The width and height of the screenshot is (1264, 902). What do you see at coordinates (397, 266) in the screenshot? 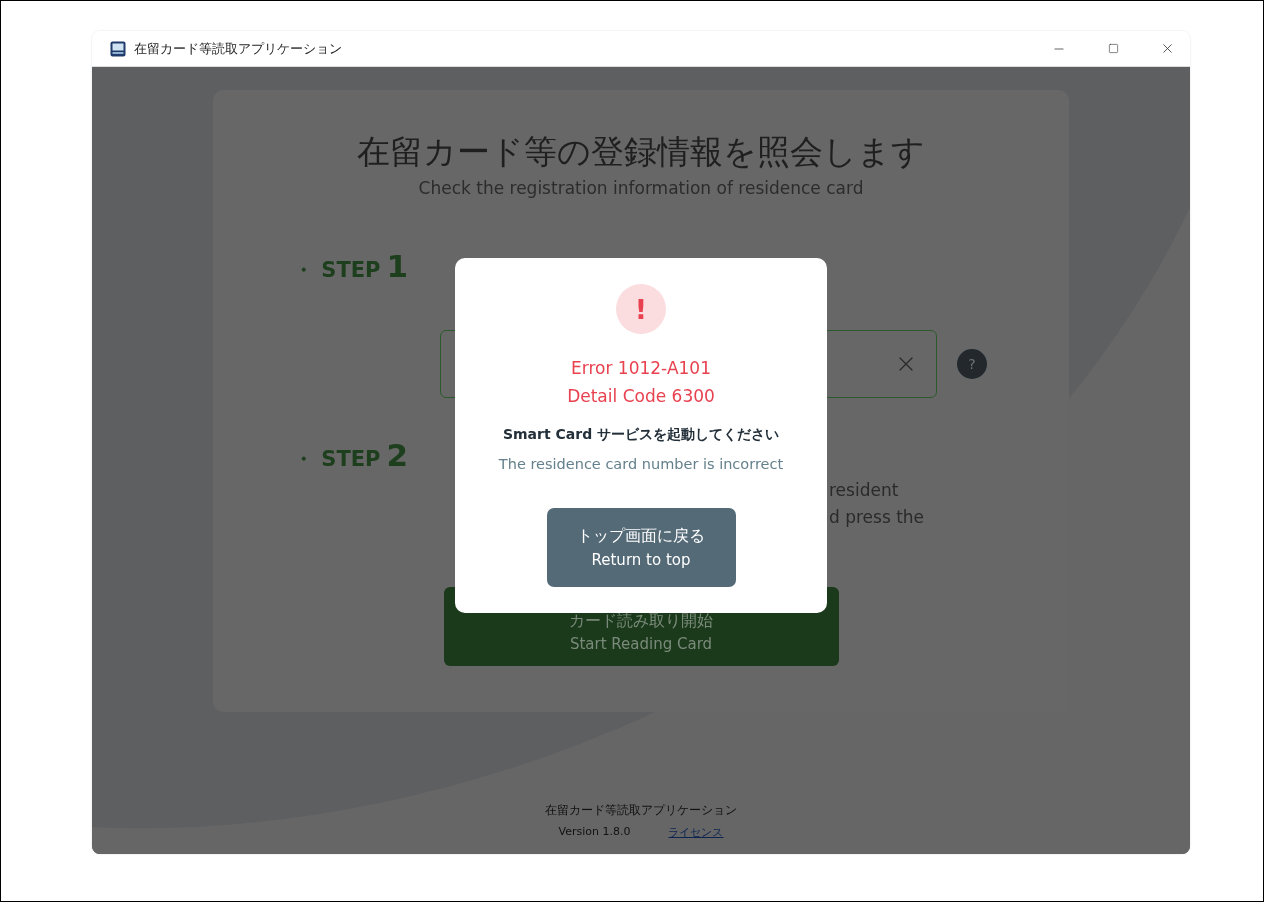
I see `step-number: 1` at bounding box center [397, 266].